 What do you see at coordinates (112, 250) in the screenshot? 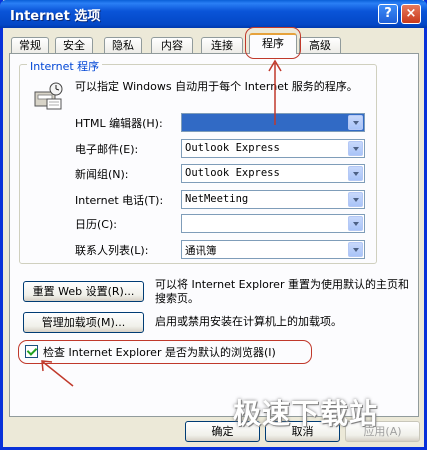
I see `contacts-label: 联系人列表(L):` at bounding box center [112, 250].